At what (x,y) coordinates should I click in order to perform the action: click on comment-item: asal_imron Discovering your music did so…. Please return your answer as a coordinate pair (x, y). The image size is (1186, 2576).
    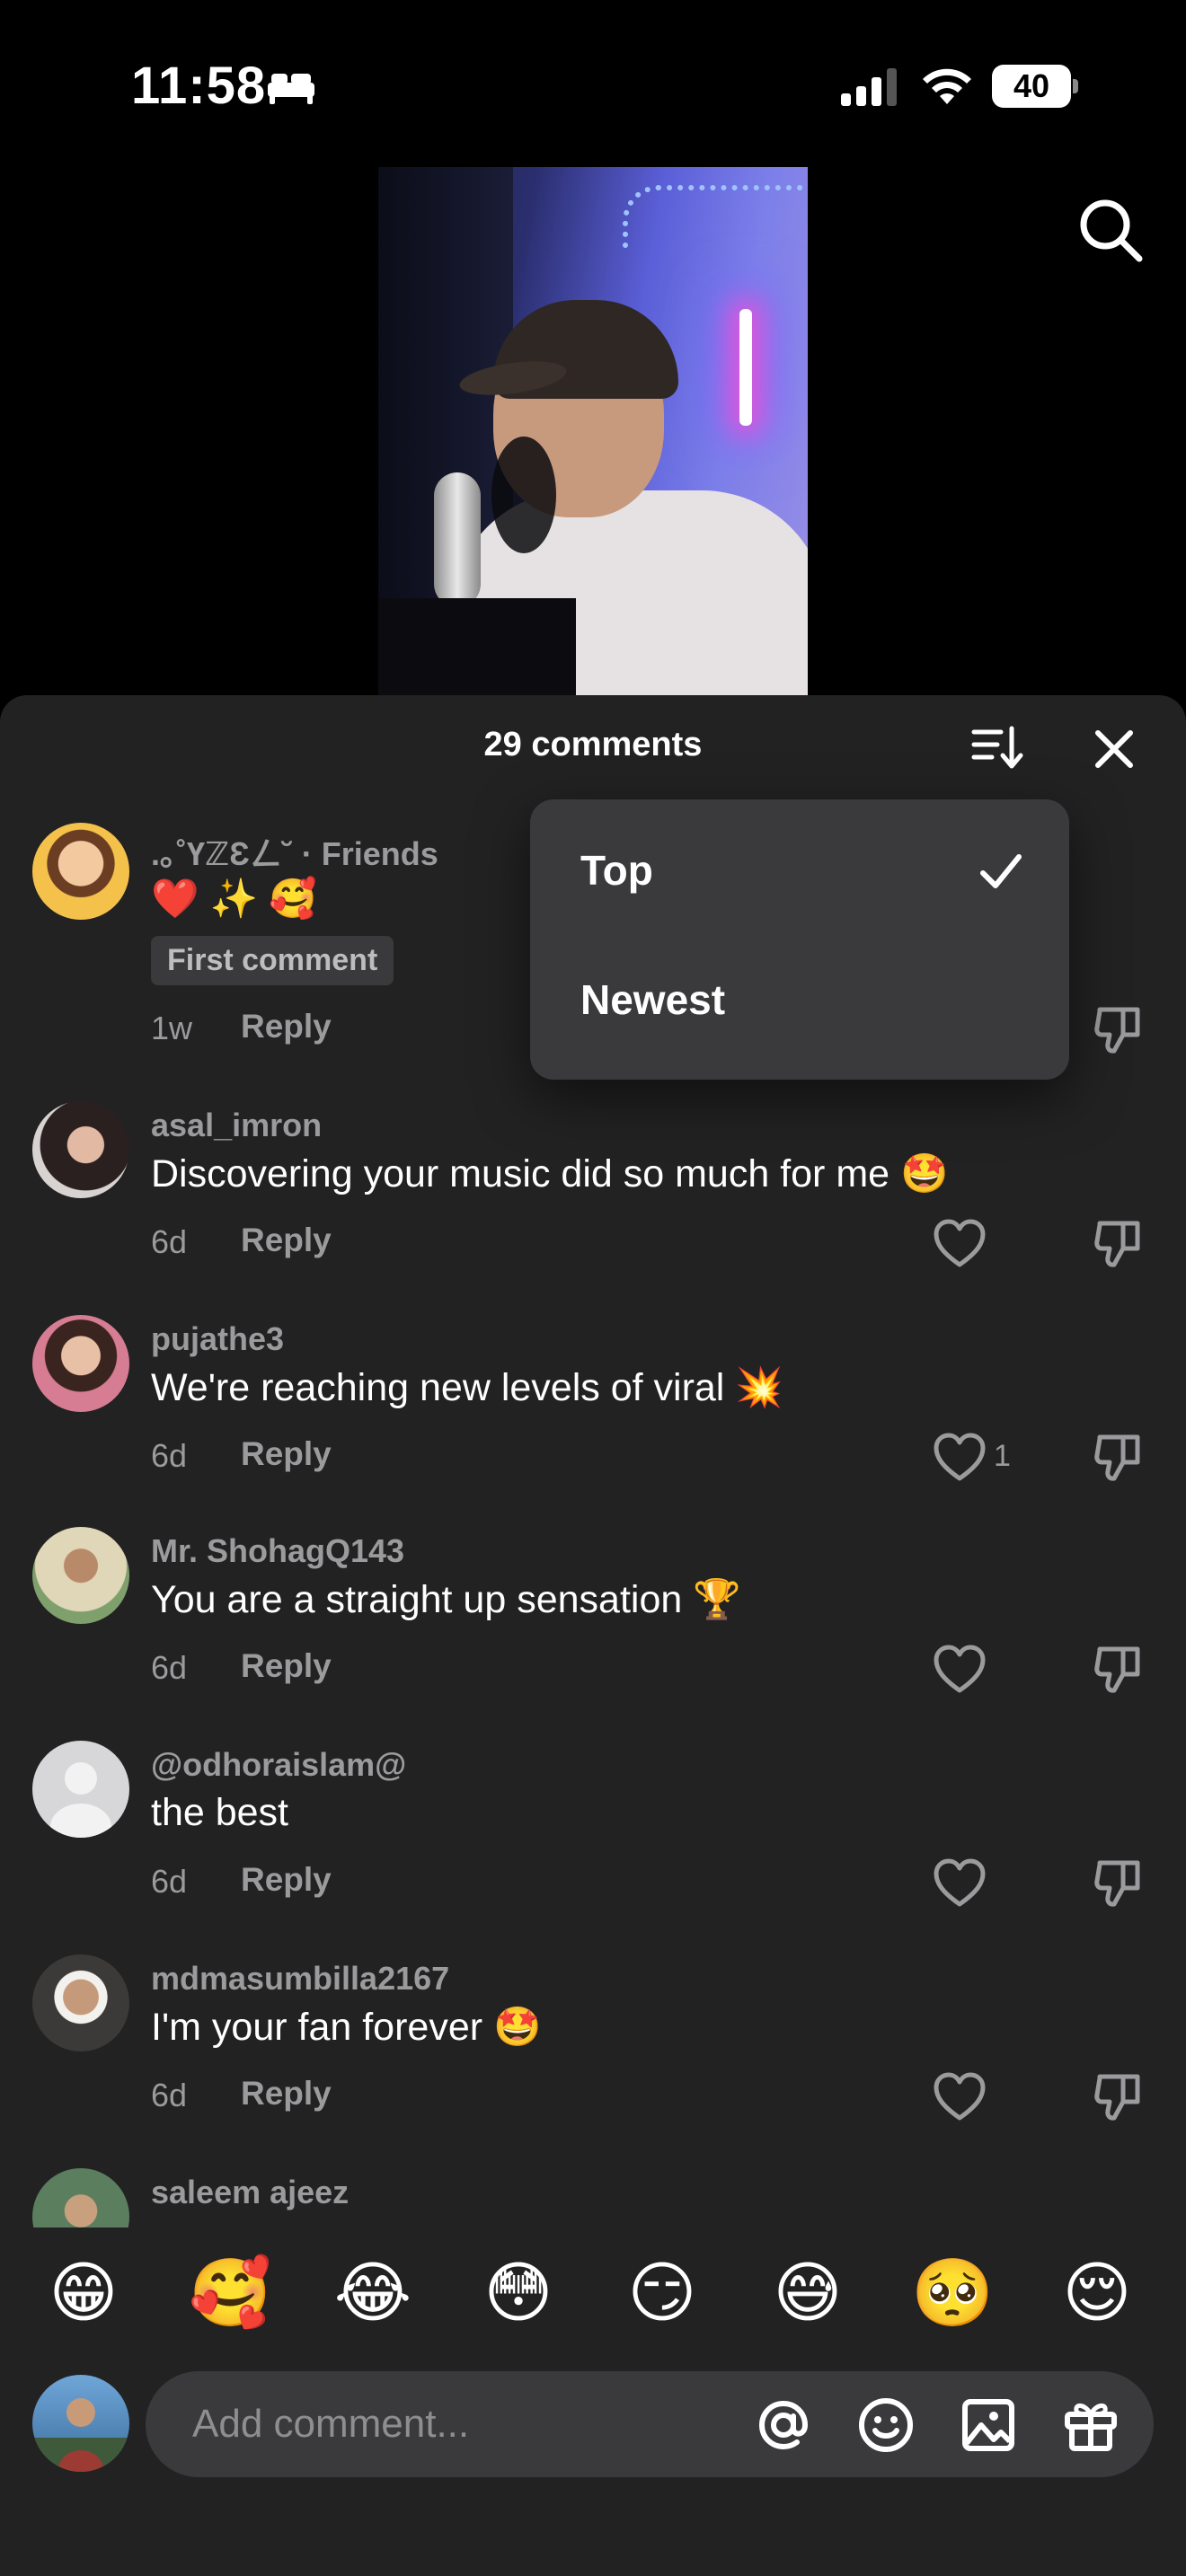
    Looking at the image, I should click on (593, 1195).